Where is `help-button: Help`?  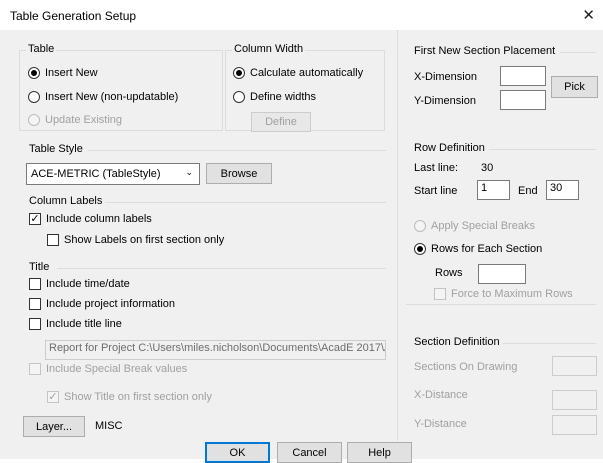
help-button: Help is located at coordinates (379, 452).